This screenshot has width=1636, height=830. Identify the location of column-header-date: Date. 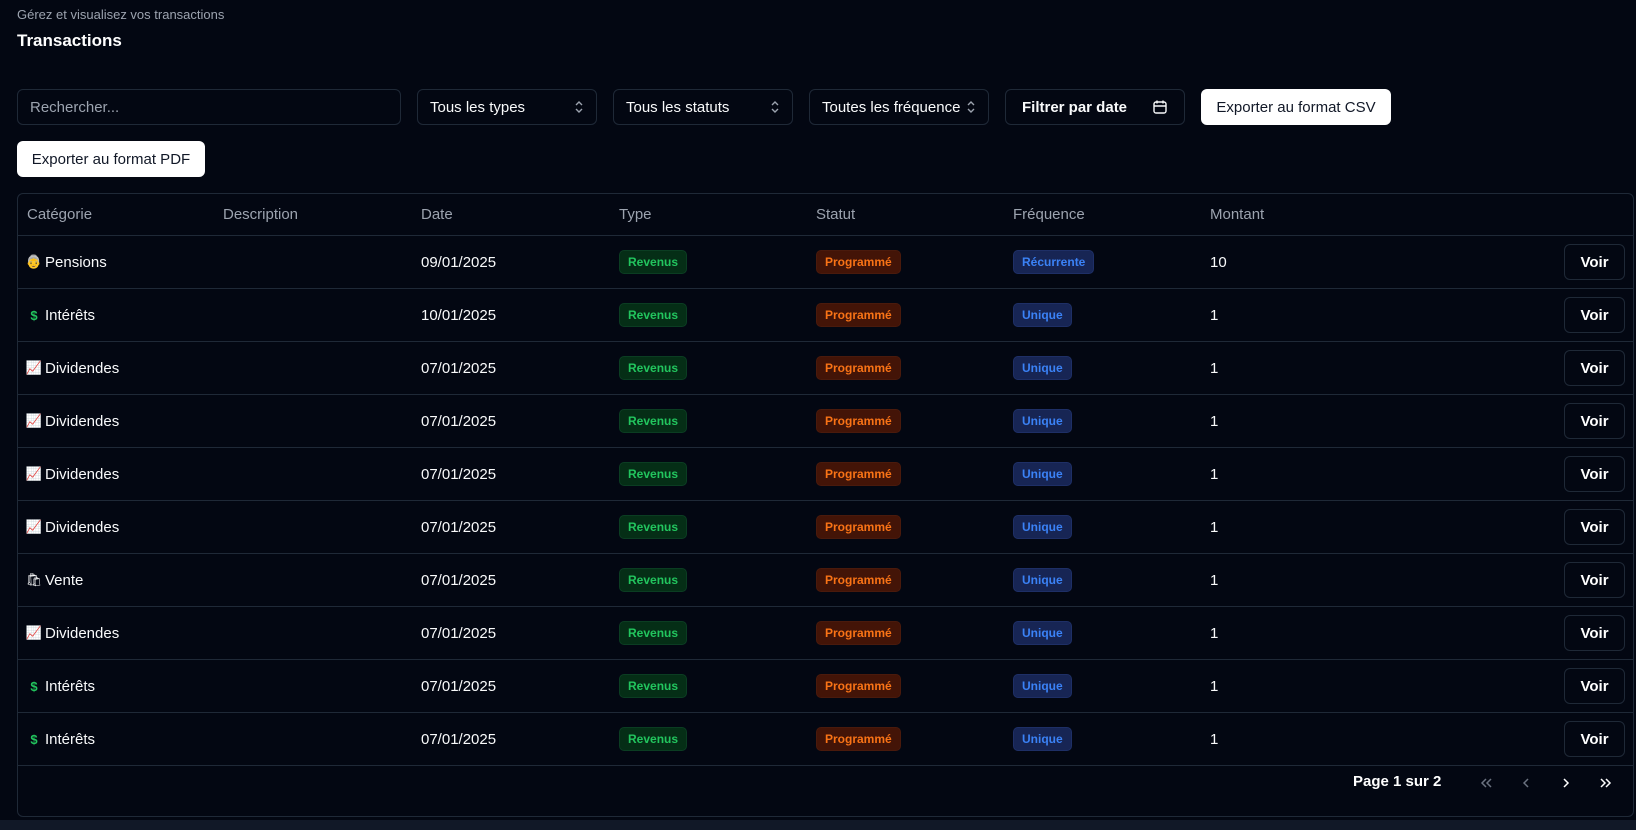
(437, 214).